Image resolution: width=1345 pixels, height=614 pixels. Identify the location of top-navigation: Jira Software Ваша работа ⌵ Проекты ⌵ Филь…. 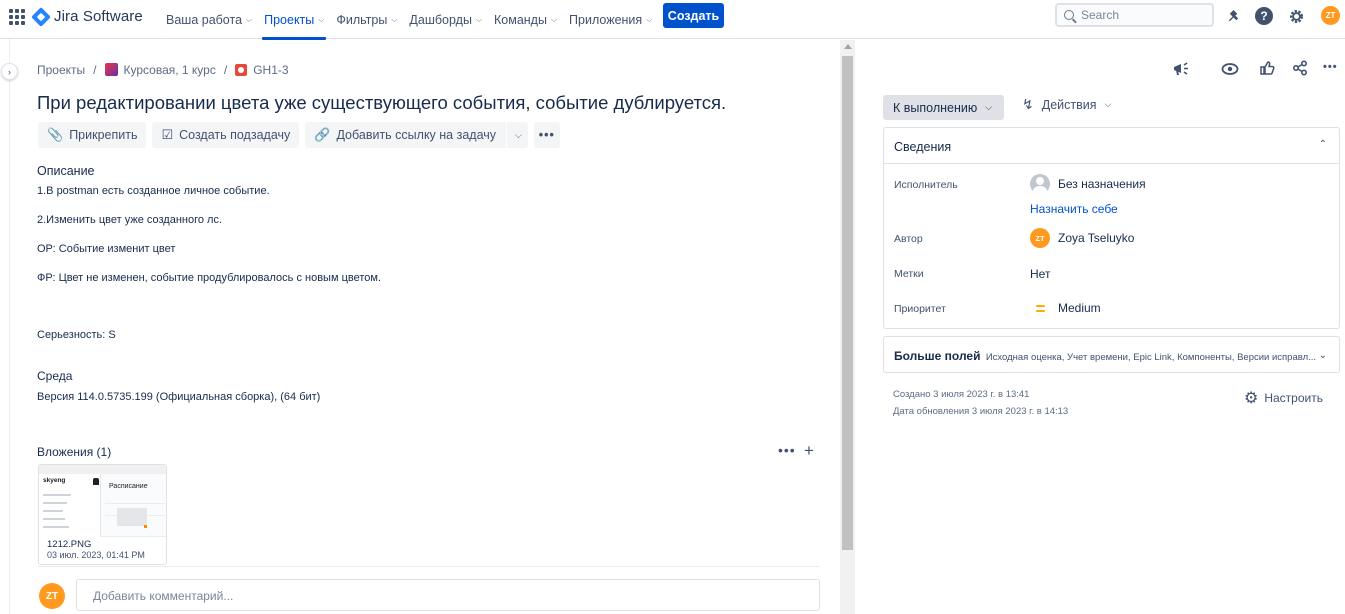
(672, 20).